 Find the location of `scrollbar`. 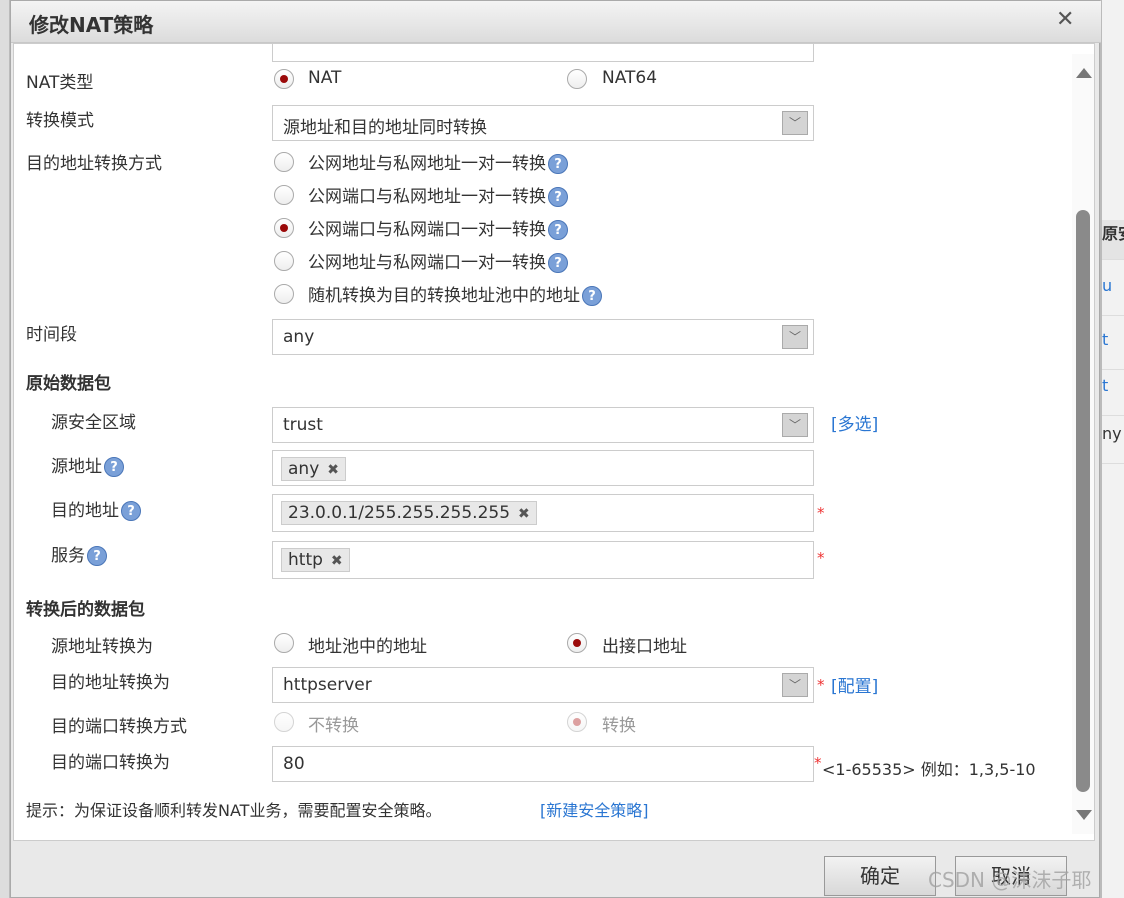

scrollbar is located at coordinates (1083, 444).